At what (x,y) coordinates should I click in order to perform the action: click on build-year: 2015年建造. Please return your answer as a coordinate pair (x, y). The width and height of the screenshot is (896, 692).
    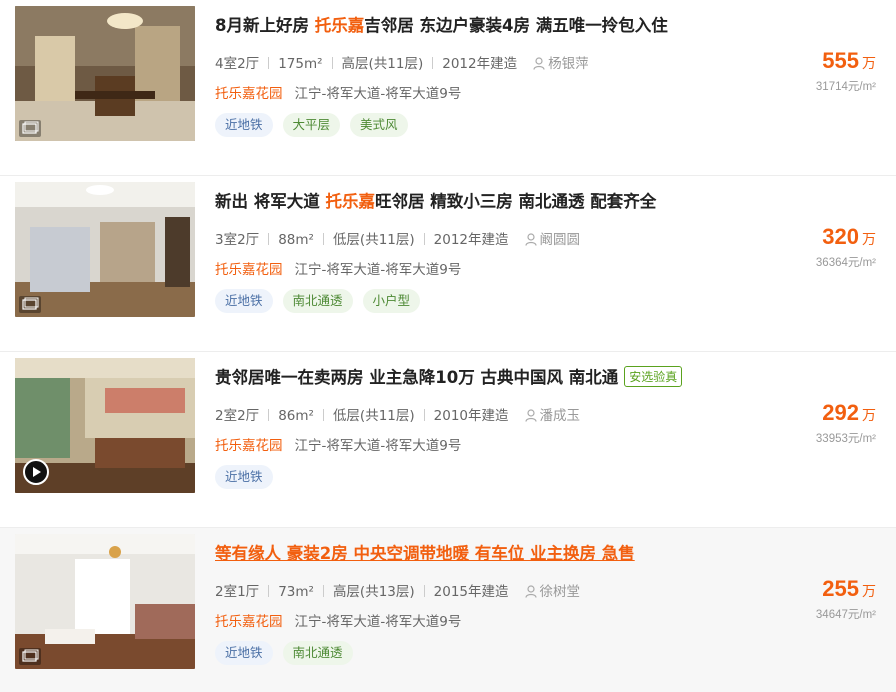
    Looking at the image, I should click on (471, 592).